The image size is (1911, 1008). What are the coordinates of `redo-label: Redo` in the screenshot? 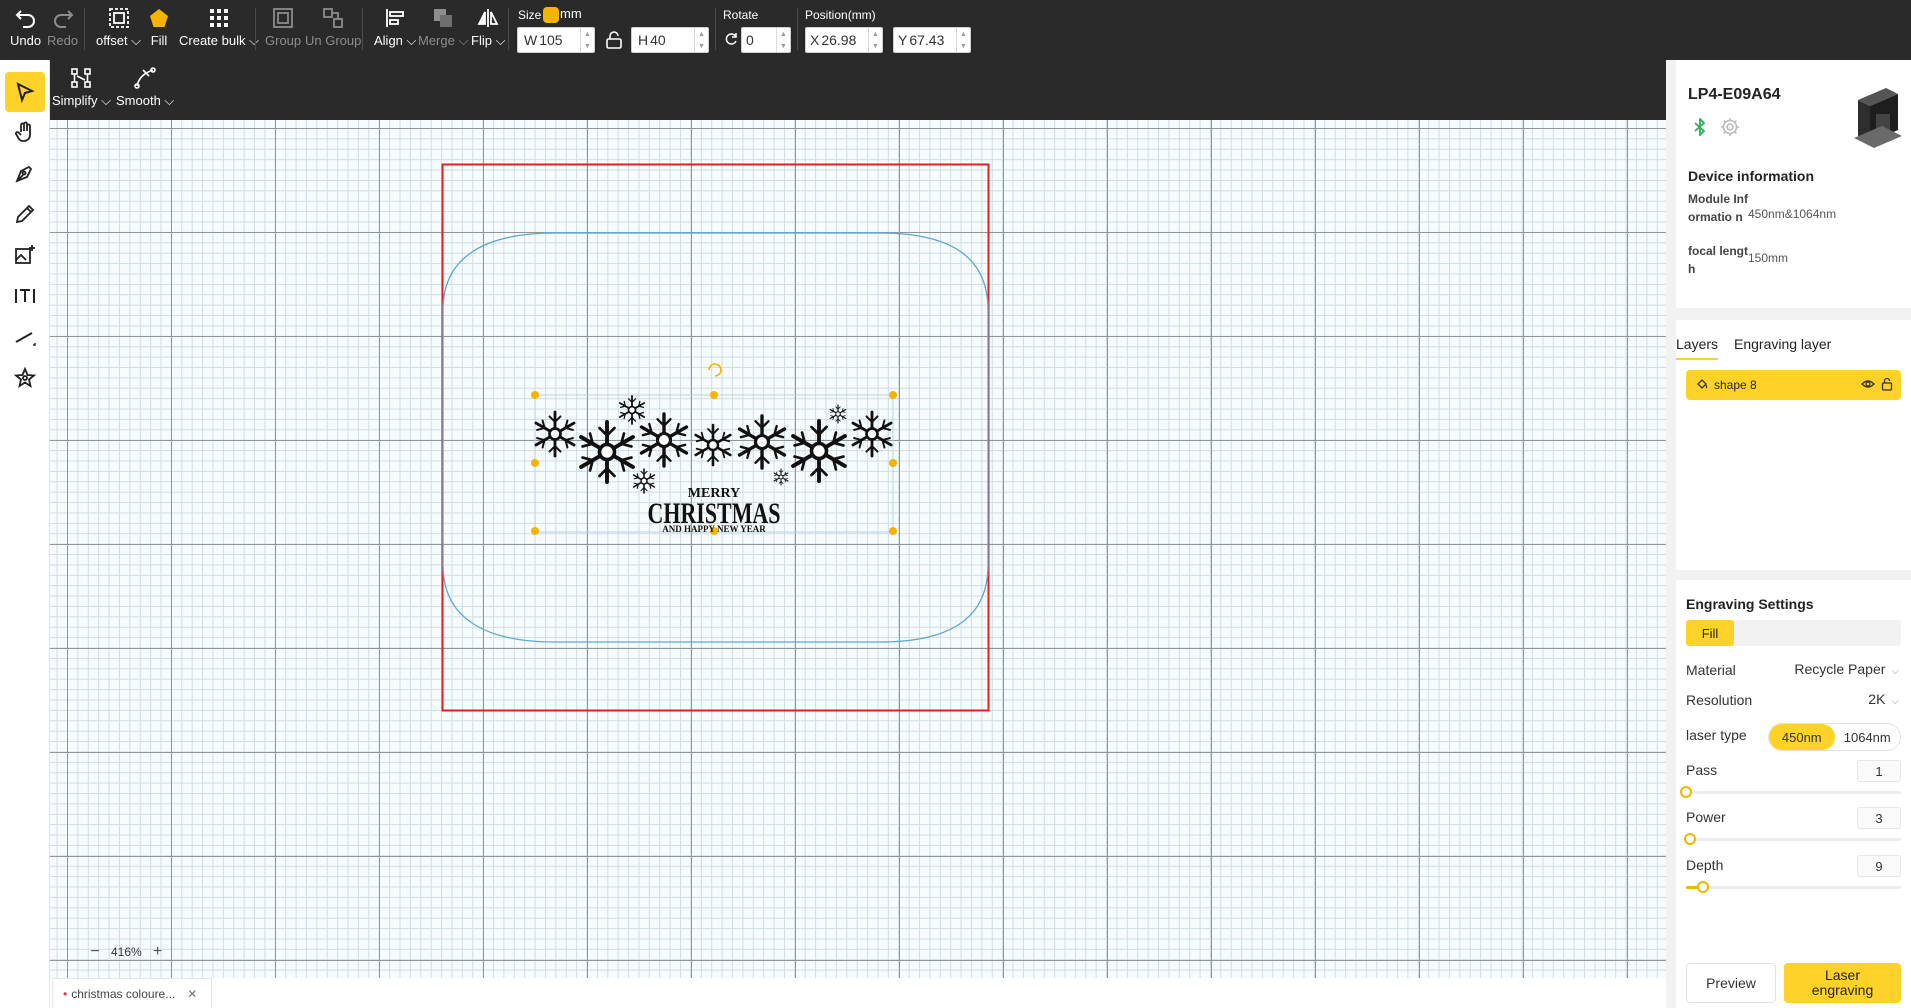 It's located at (63, 40).